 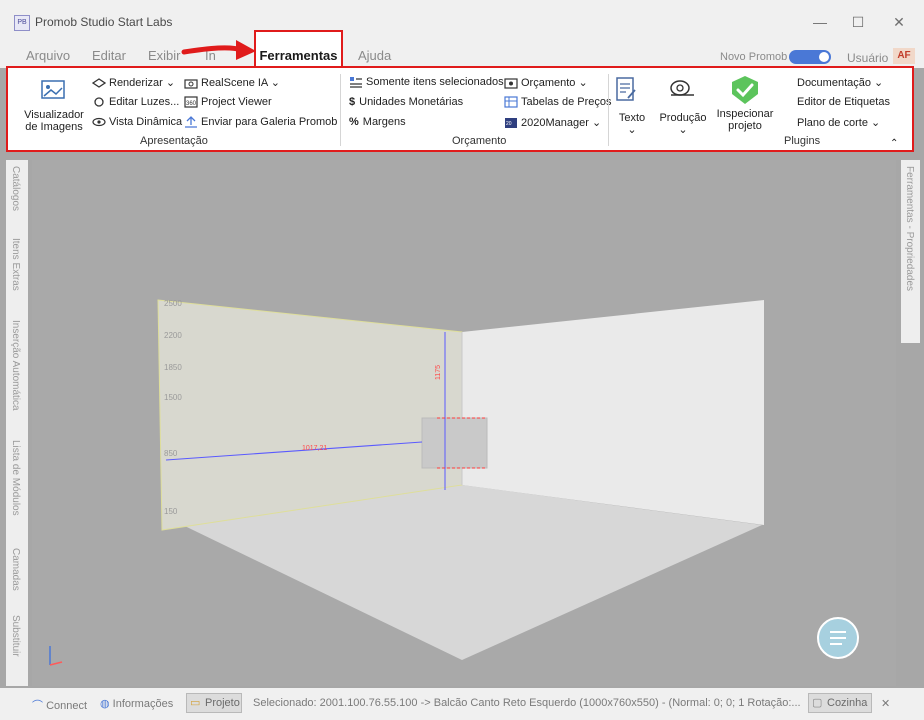 What do you see at coordinates (136, 703) in the screenshot?
I see `informacoes-tab: ◍ Informações` at bounding box center [136, 703].